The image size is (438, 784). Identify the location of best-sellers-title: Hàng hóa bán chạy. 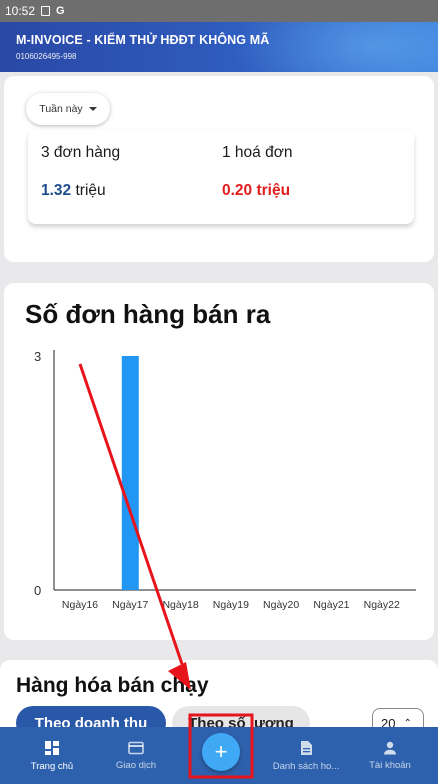
(112, 685).